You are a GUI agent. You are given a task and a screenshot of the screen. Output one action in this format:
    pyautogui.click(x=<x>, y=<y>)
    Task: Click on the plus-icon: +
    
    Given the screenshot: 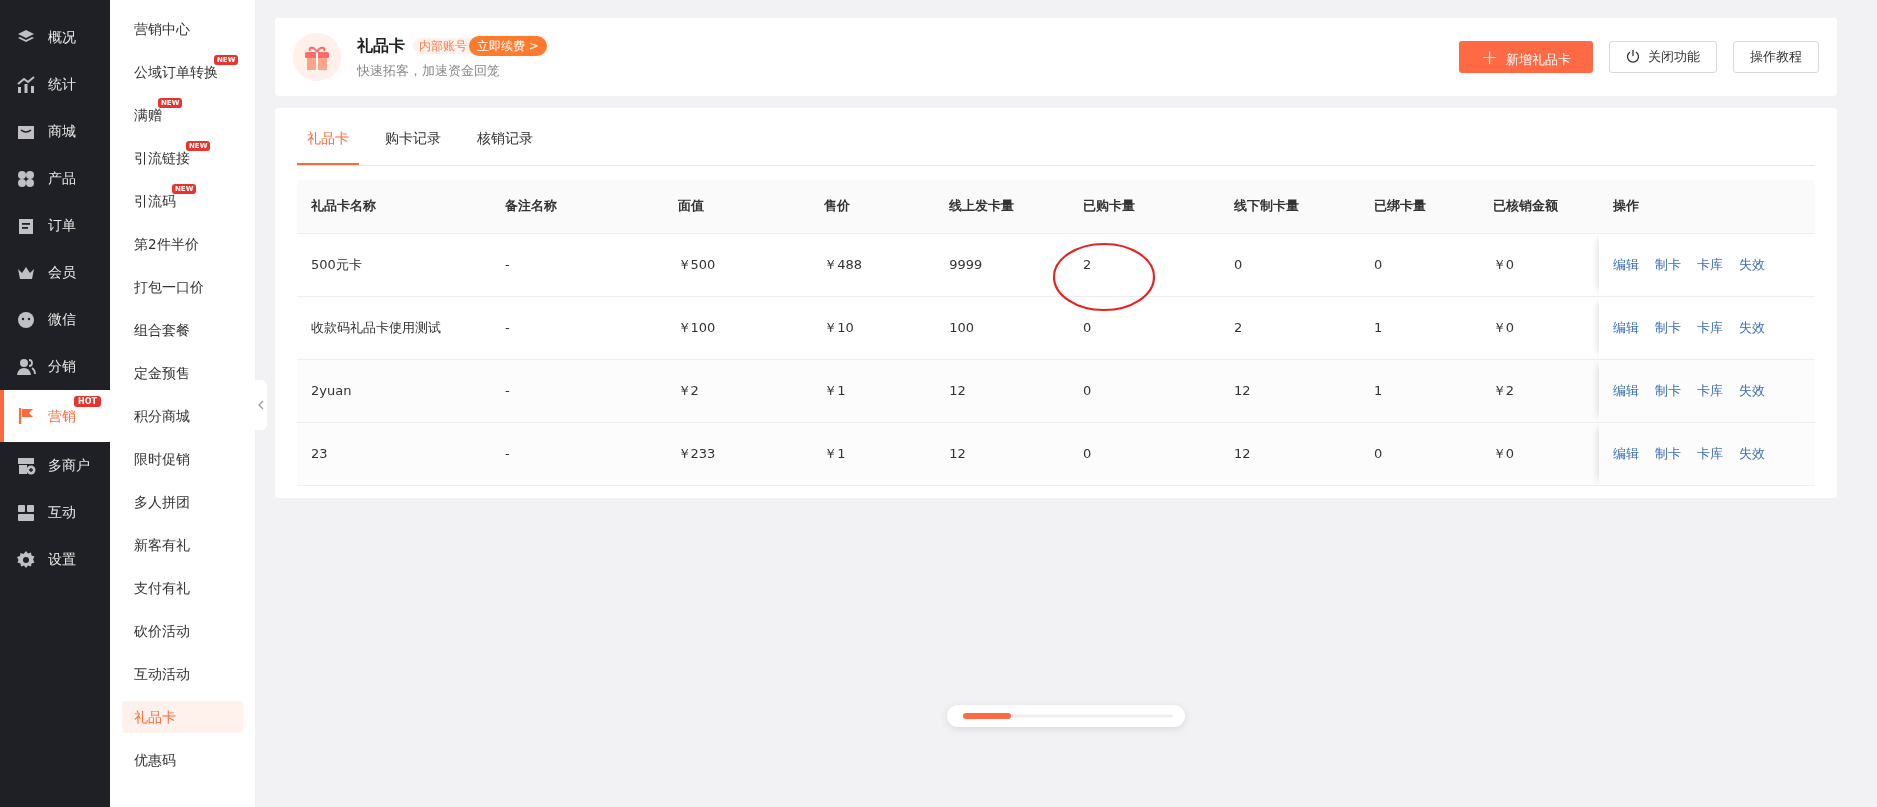 What is the action you would take?
    pyautogui.click(x=1489, y=57)
    